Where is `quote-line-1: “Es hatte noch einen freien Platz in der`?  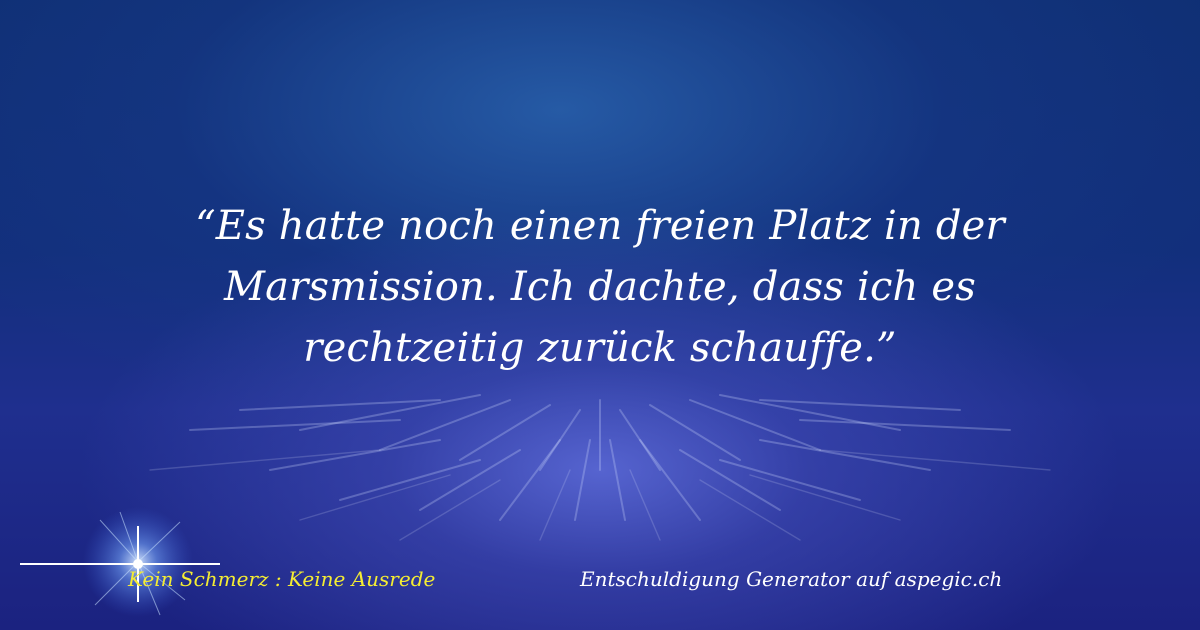 quote-line-1: “Es hatte noch einen freien Platz in der is located at coordinates (600, 226).